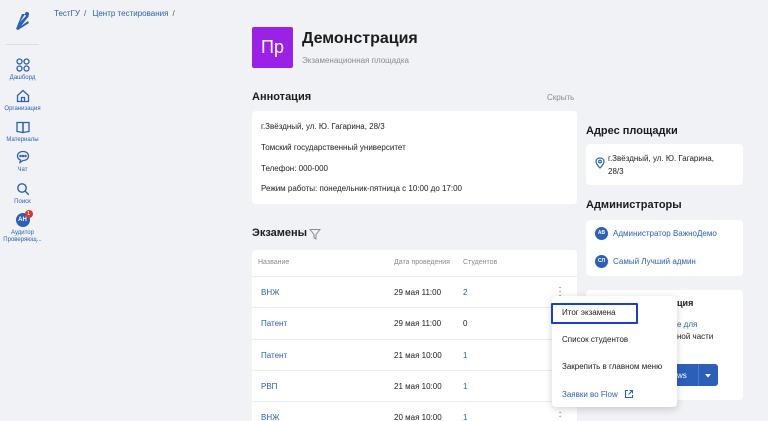 The width and height of the screenshot is (768, 421). What do you see at coordinates (601, 233) in the screenshot?
I see `avatar: АВ` at bounding box center [601, 233].